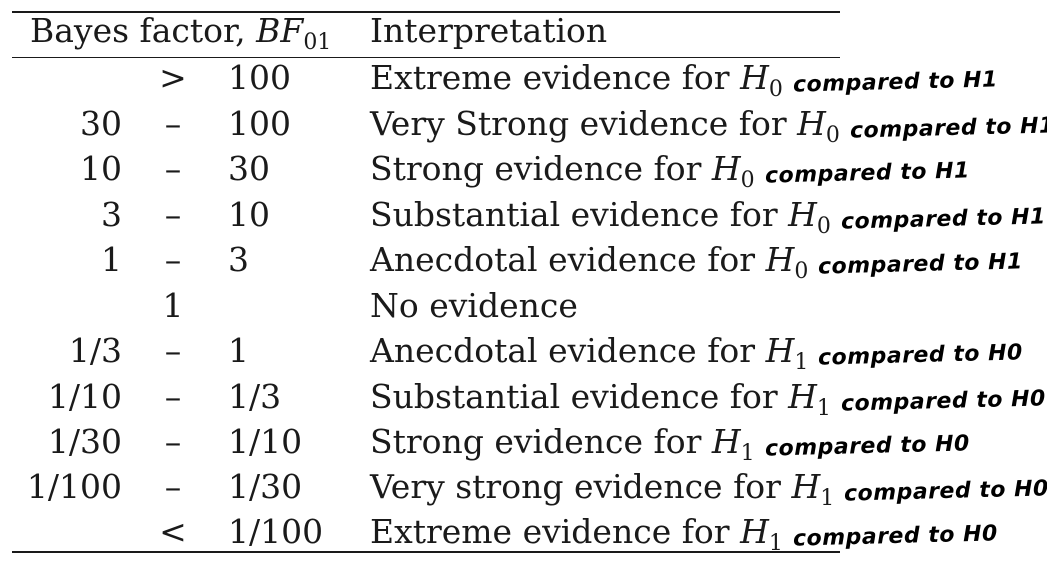 Image resolution: width=1047 pixels, height=561 pixels. I want to click on bf-lower-bound: 30, so click(101, 123).